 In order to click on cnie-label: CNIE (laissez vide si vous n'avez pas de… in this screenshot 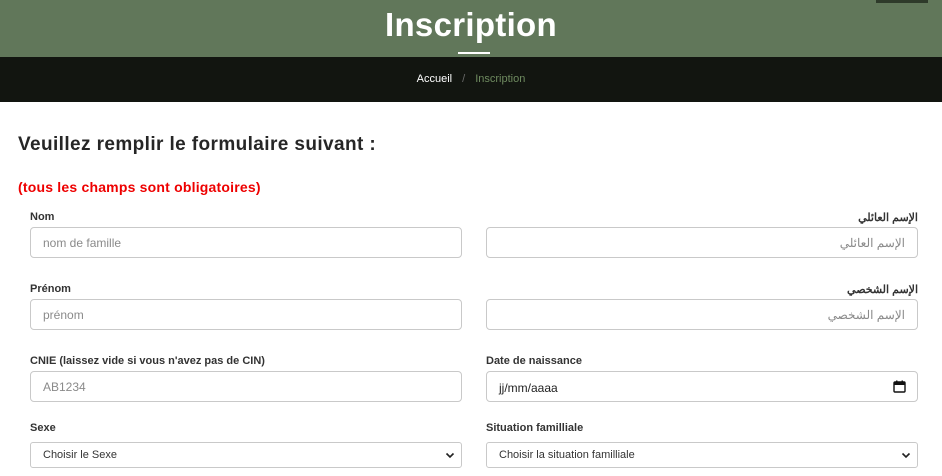, I will do `click(147, 361)`.